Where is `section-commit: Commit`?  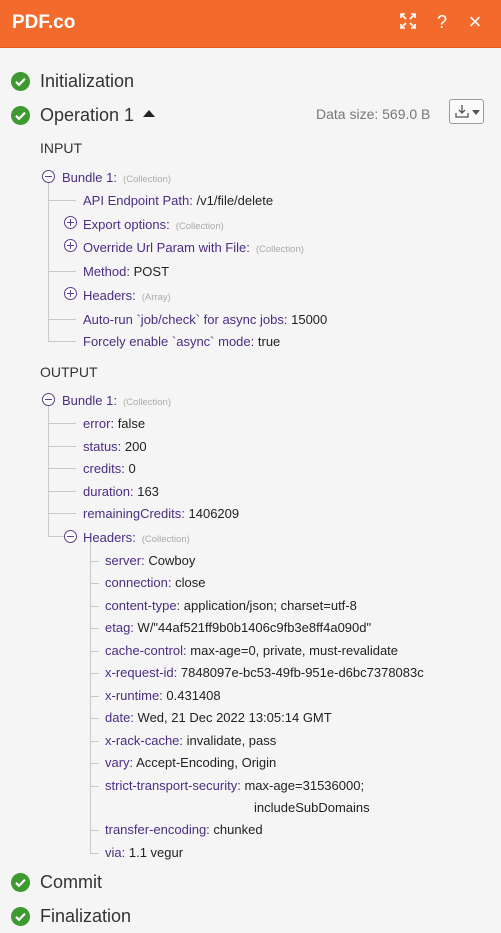 section-commit: Commit is located at coordinates (71, 882).